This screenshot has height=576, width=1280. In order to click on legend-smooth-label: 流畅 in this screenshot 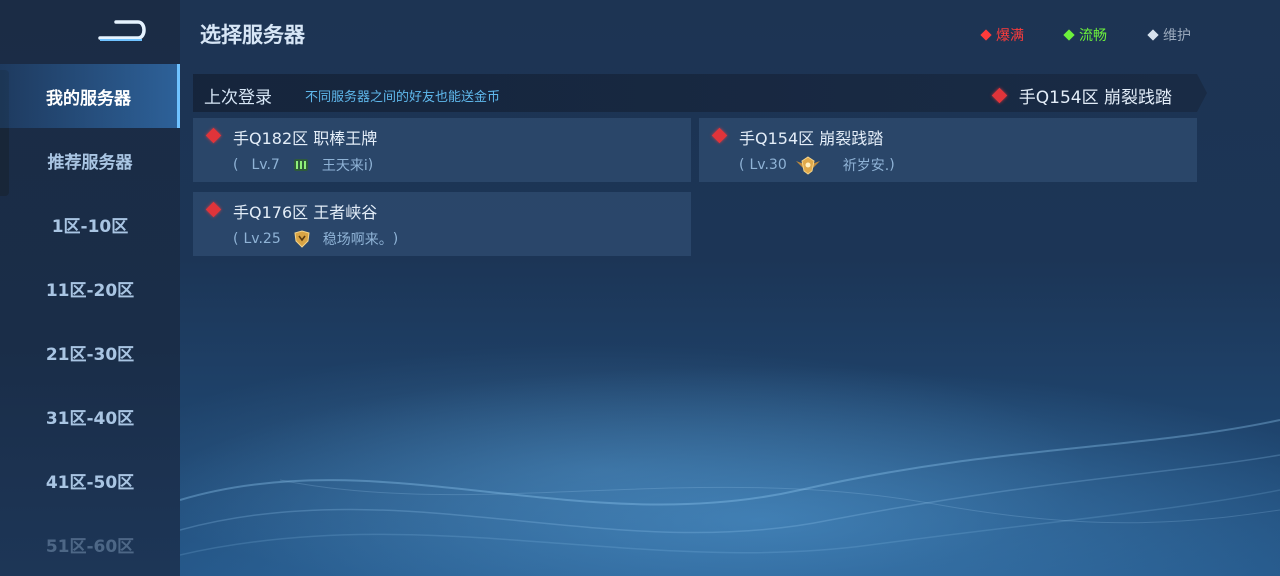, I will do `click(1093, 36)`.